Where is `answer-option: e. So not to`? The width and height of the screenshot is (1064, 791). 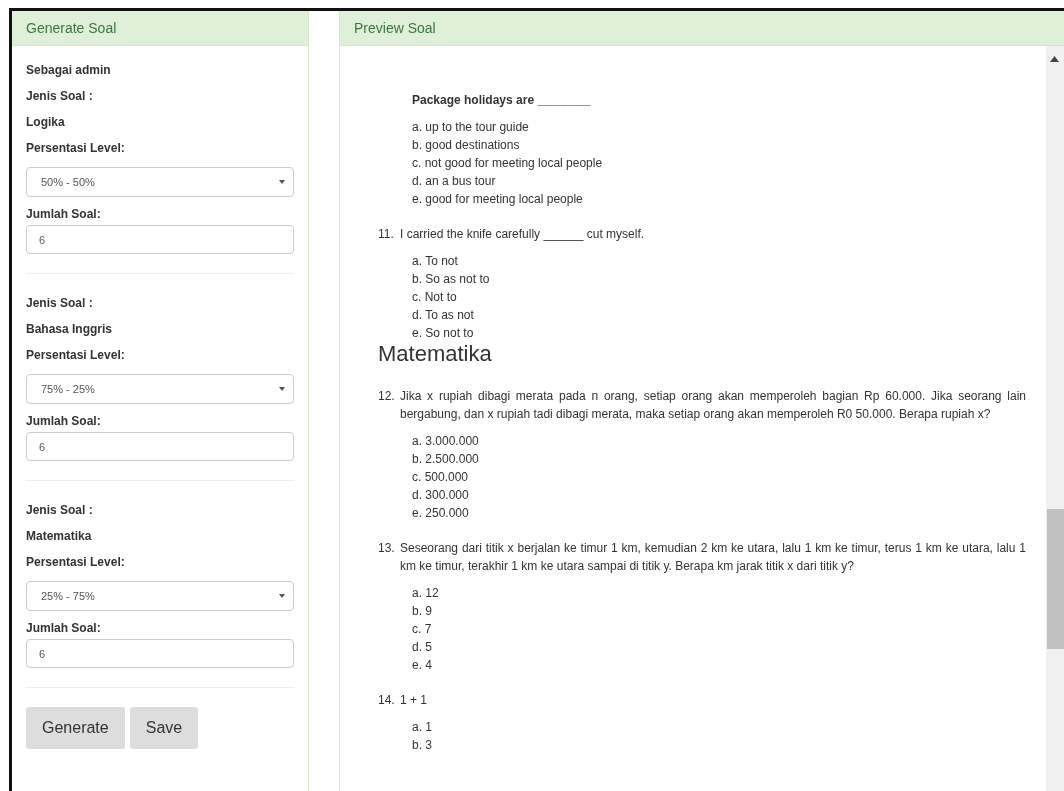
answer-option: e. So not to is located at coordinates (719, 333).